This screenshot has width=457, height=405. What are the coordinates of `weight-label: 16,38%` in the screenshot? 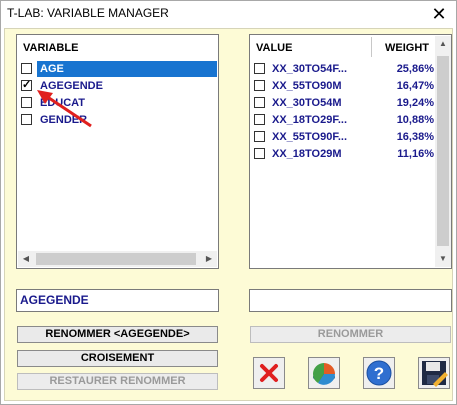 It's located at (415, 137).